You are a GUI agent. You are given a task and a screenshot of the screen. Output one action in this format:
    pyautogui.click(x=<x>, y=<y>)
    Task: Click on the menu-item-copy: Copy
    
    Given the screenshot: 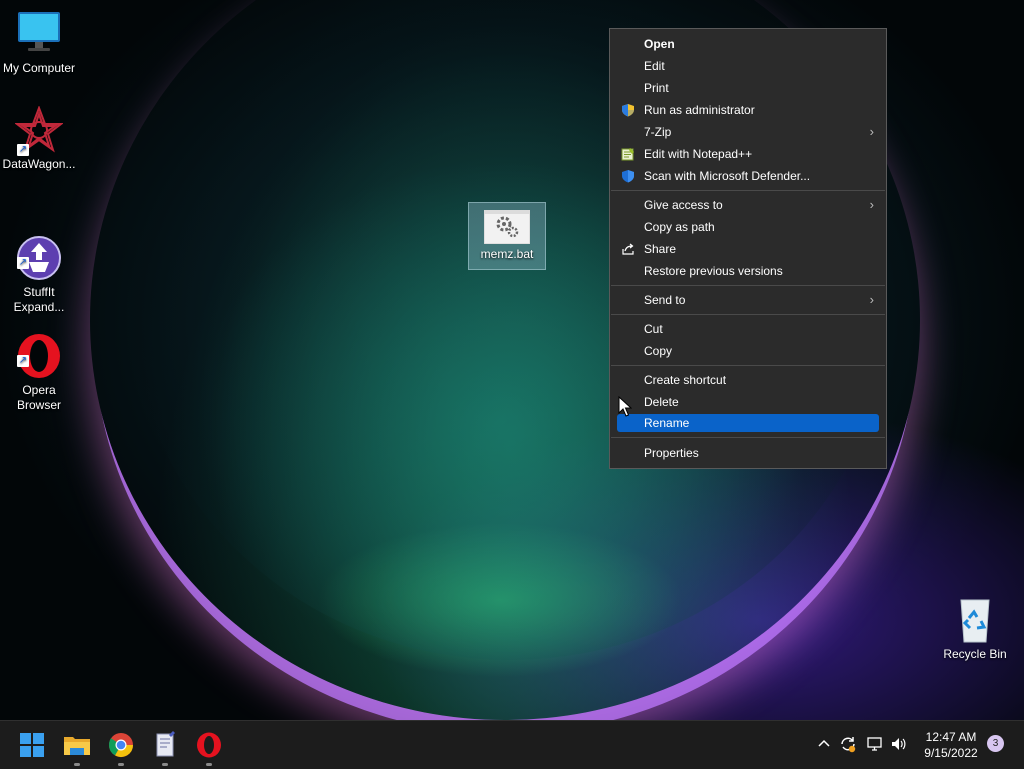 What is the action you would take?
    pyautogui.click(x=748, y=351)
    